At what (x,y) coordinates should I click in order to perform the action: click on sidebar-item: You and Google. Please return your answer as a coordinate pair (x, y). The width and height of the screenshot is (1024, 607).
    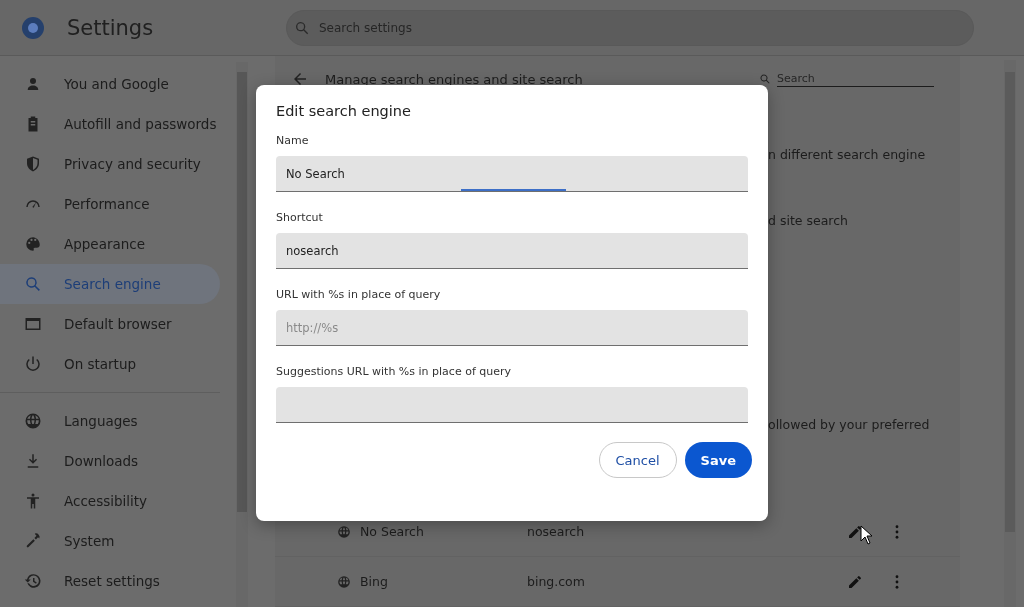
    Looking at the image, I should click on (110, 84).